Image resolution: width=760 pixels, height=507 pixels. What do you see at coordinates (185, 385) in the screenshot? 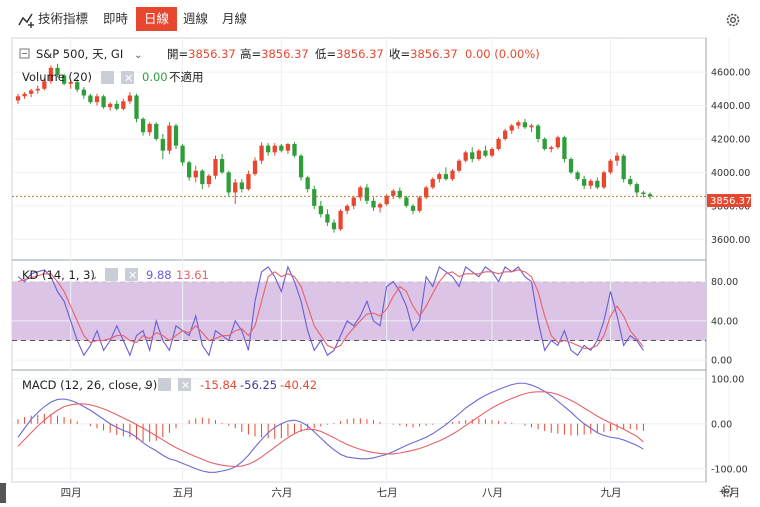
I see `macd-close-icon-glyph: ✕` at bounding box center [185, 385].